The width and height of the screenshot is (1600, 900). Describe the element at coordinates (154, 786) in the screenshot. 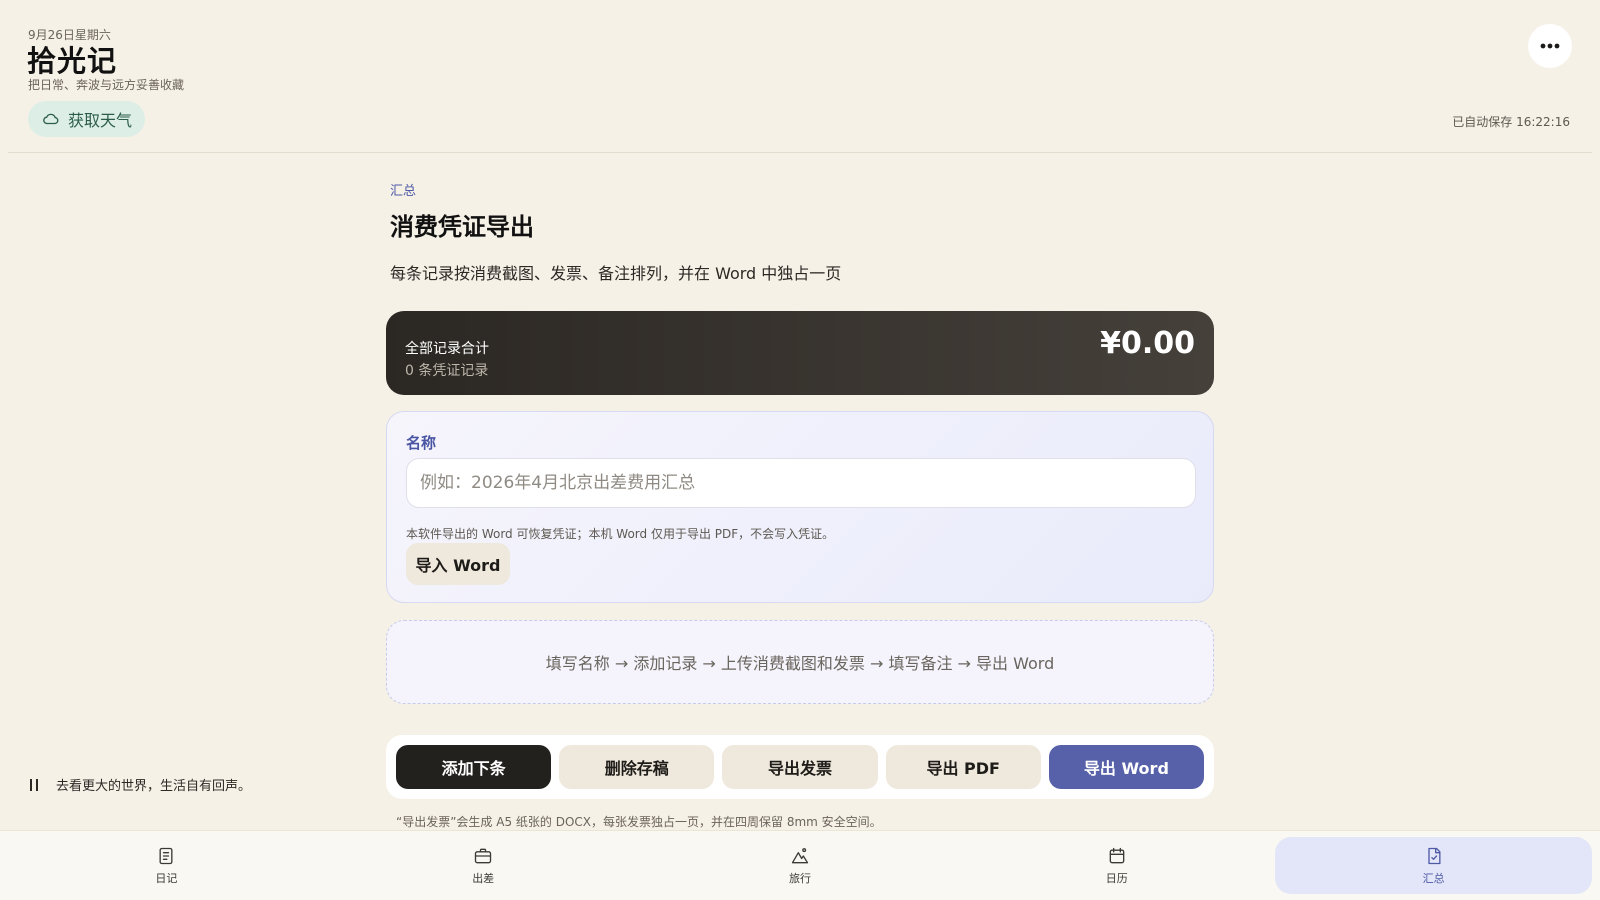

I see `music-text: 去看更大的世界，生活自有回声。` at that location.